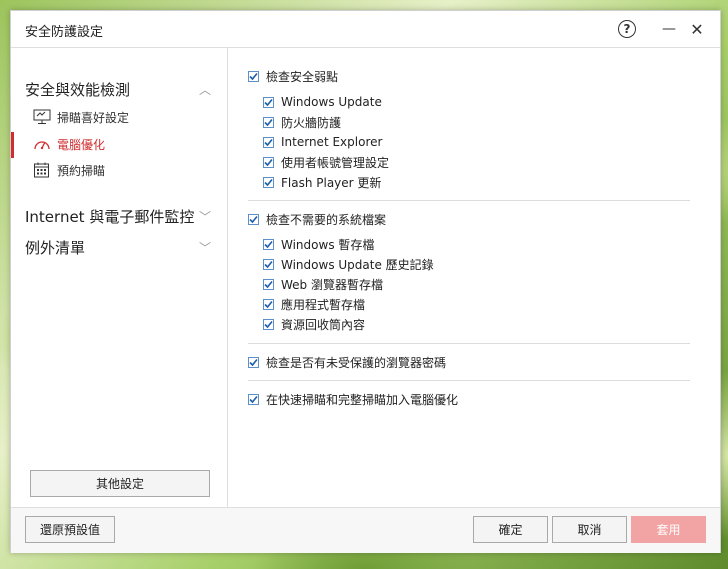  What do you see at coordinates (356, 362) in the screenshot?
I see `checkbox-label: 檢查是否有未受保護的瀏覽器密碼` at bounding box center [356, 362].